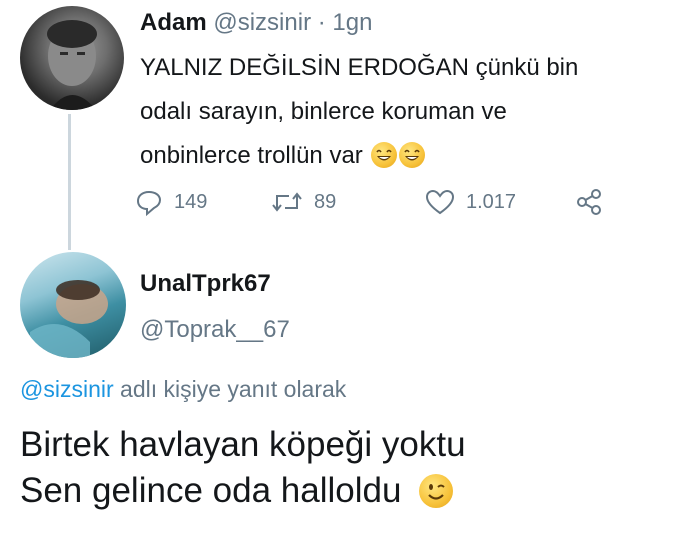 Image resolution: width=676 pixels, height=549 pixels. Describe the element at coordinates (491, 201) in the screenshot. I see `like-count: 1.017` at that location.